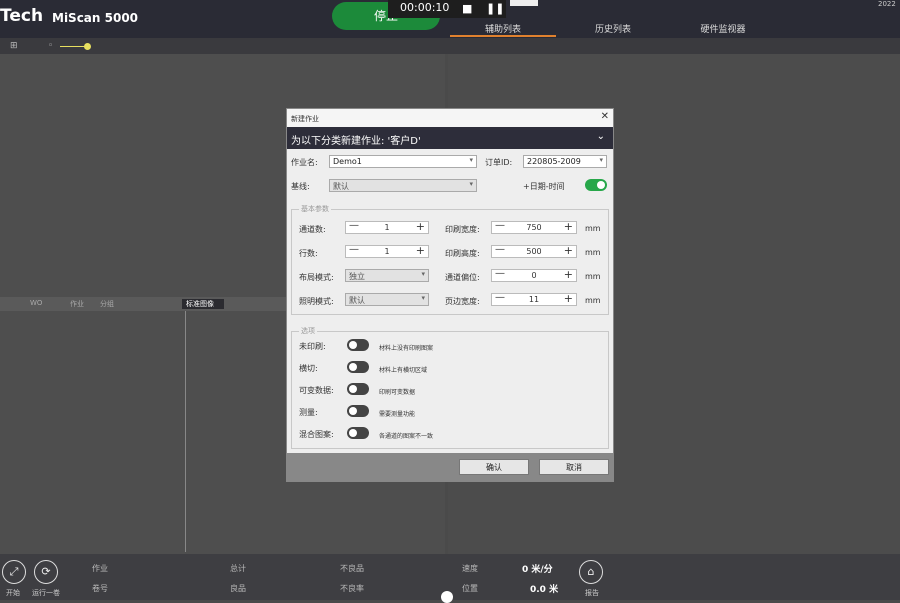  Describe the element at coordinates (316, 301) in the screenshot. I see `light-label: 照明模式:` at that location.